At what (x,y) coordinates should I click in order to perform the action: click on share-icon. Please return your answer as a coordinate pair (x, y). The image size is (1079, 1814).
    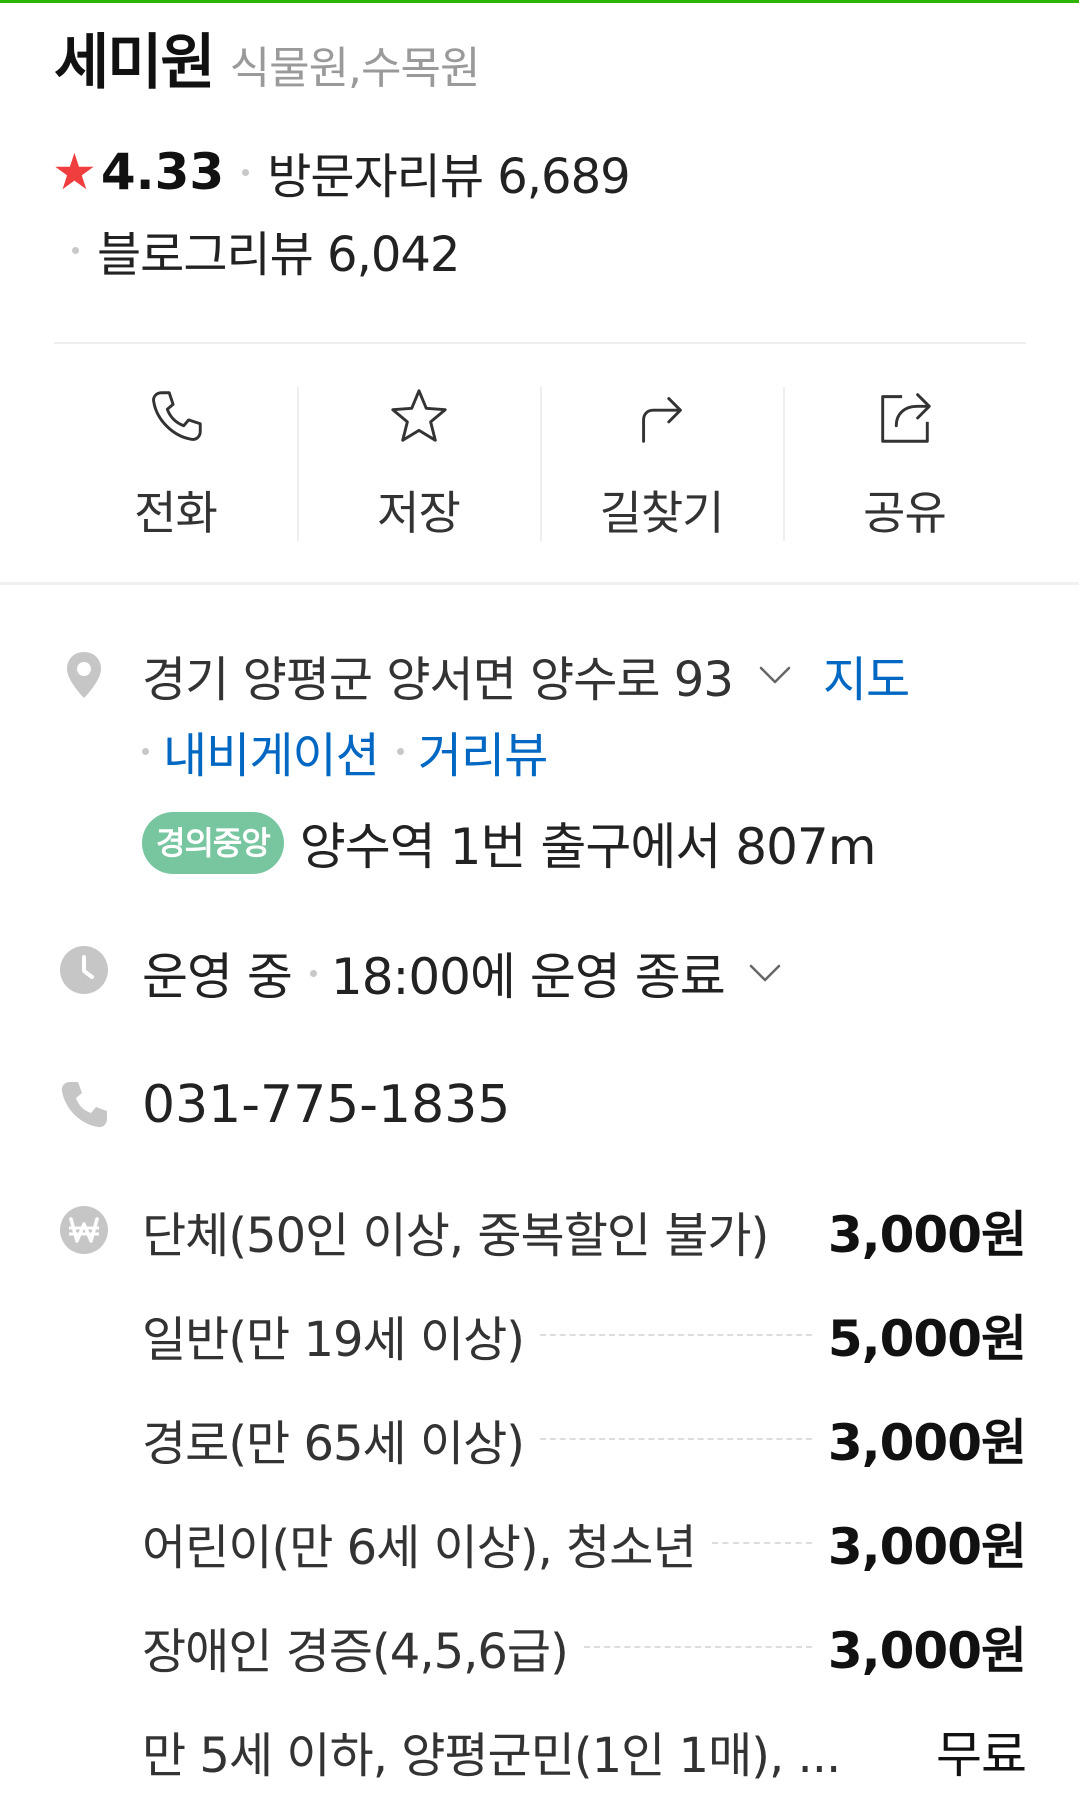
    Looking at the image, I should click on (905, 418).